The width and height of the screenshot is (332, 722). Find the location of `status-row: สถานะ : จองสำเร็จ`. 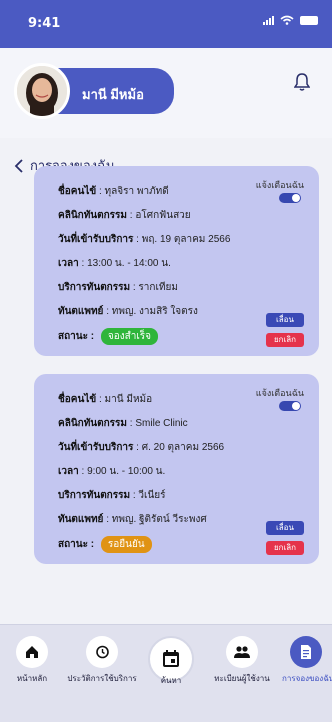

status-row: สถานะ : จองสำเร็จ is located at coordinates (108, 336).